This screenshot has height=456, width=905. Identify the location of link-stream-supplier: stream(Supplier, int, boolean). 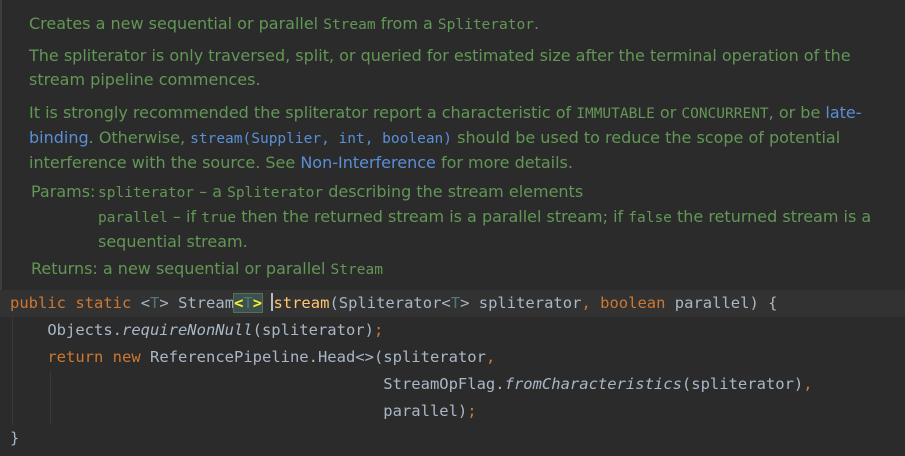
(321, 139).